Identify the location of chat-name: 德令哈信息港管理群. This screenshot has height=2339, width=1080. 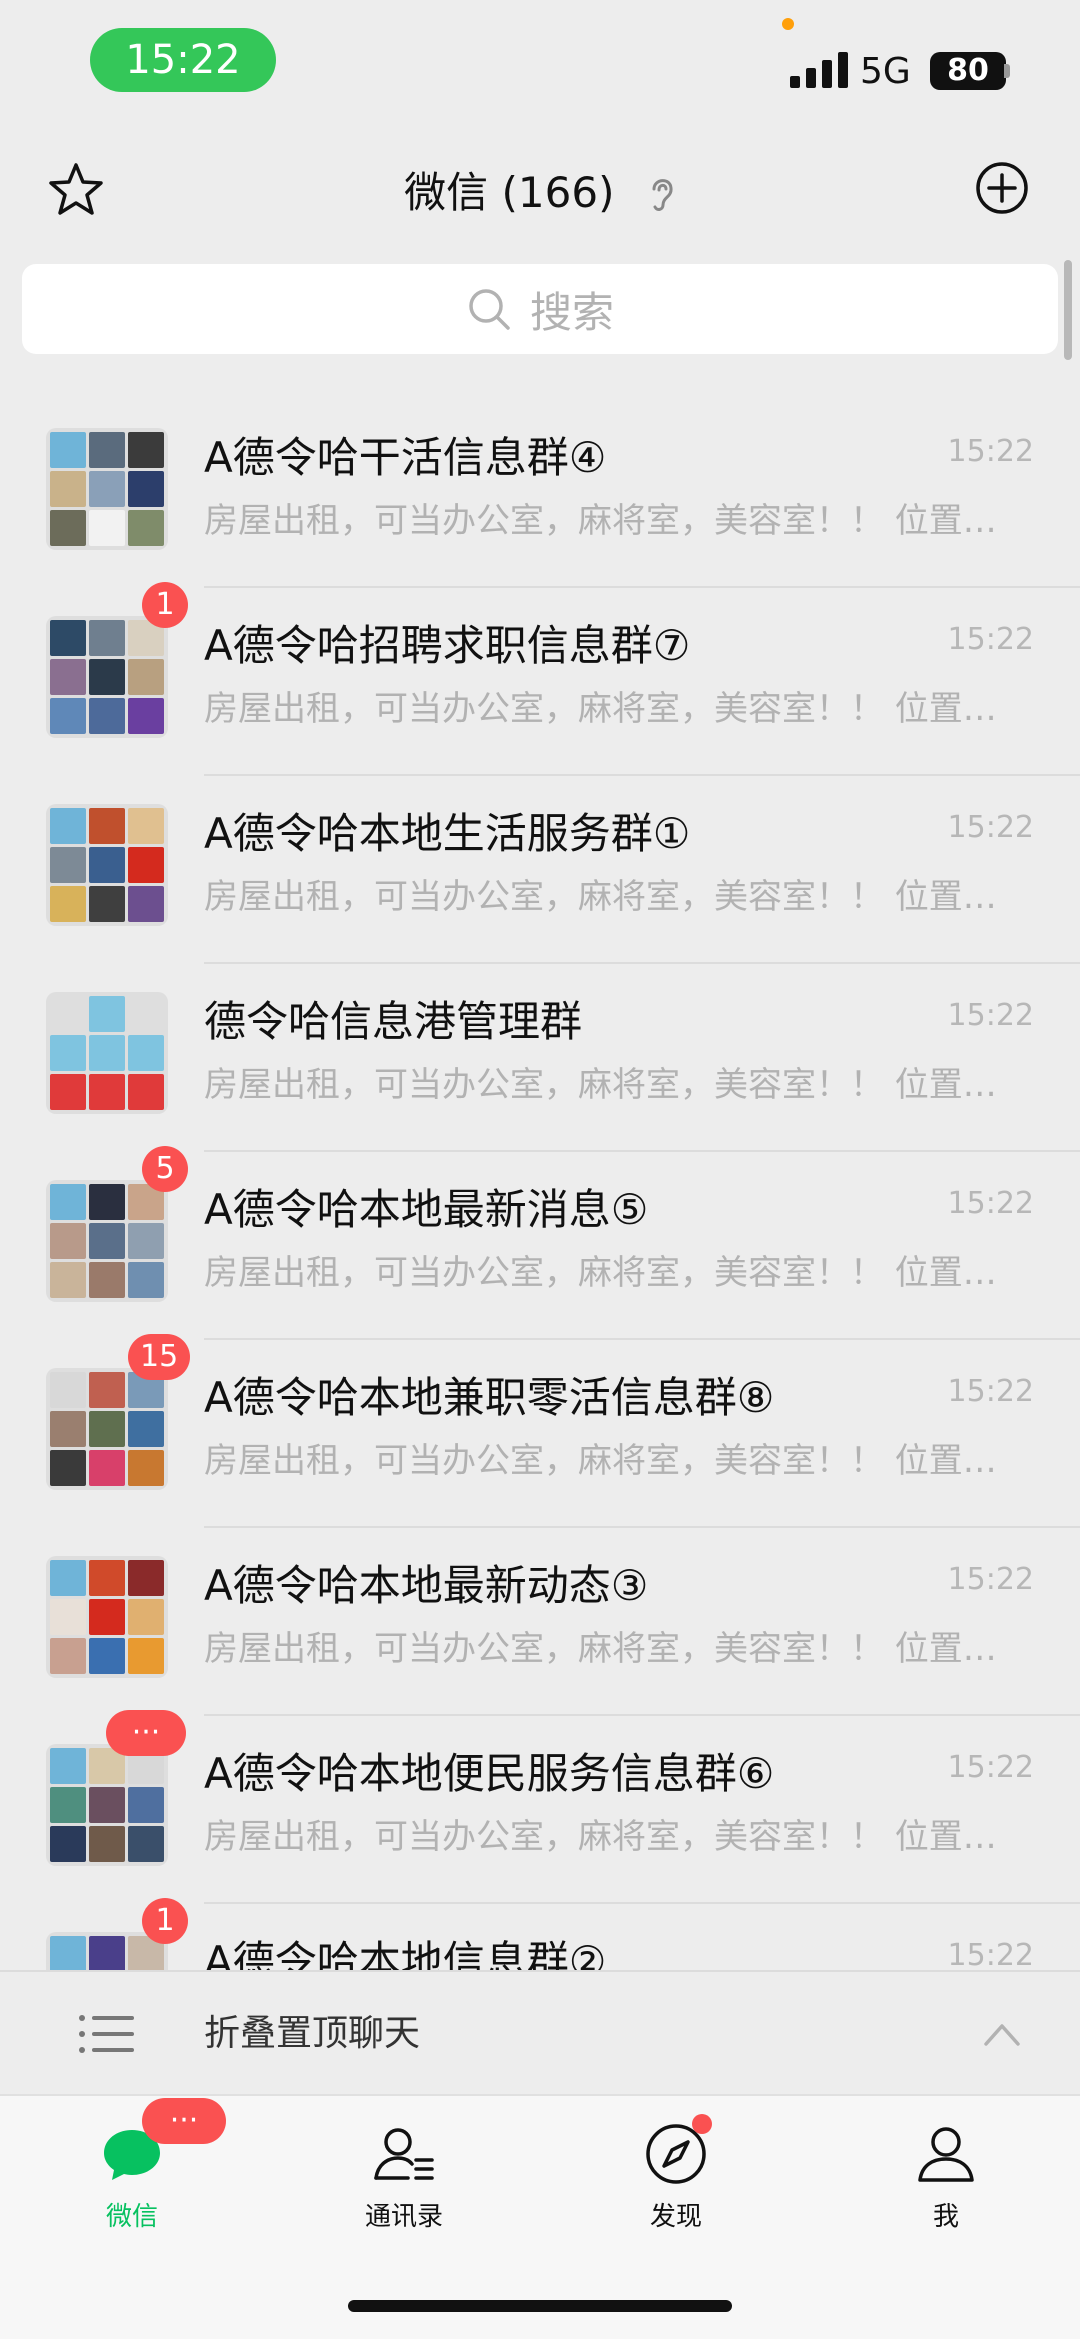
(393, 1021).